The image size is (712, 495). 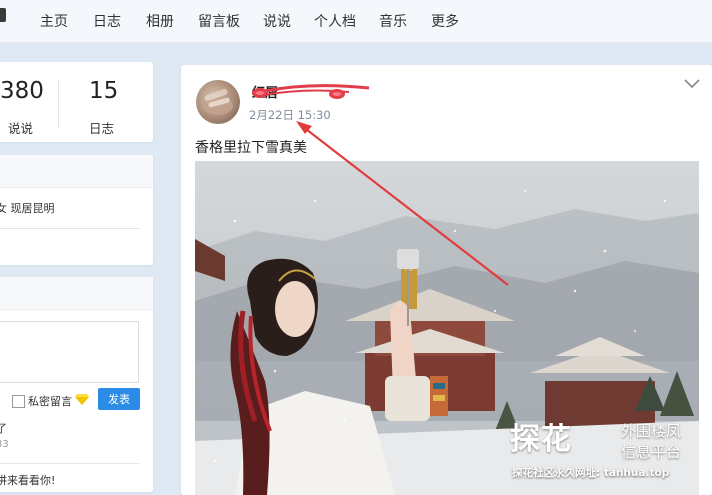 I want to click on post-time: 2月22日 15:30, so click(x=290, y=115).